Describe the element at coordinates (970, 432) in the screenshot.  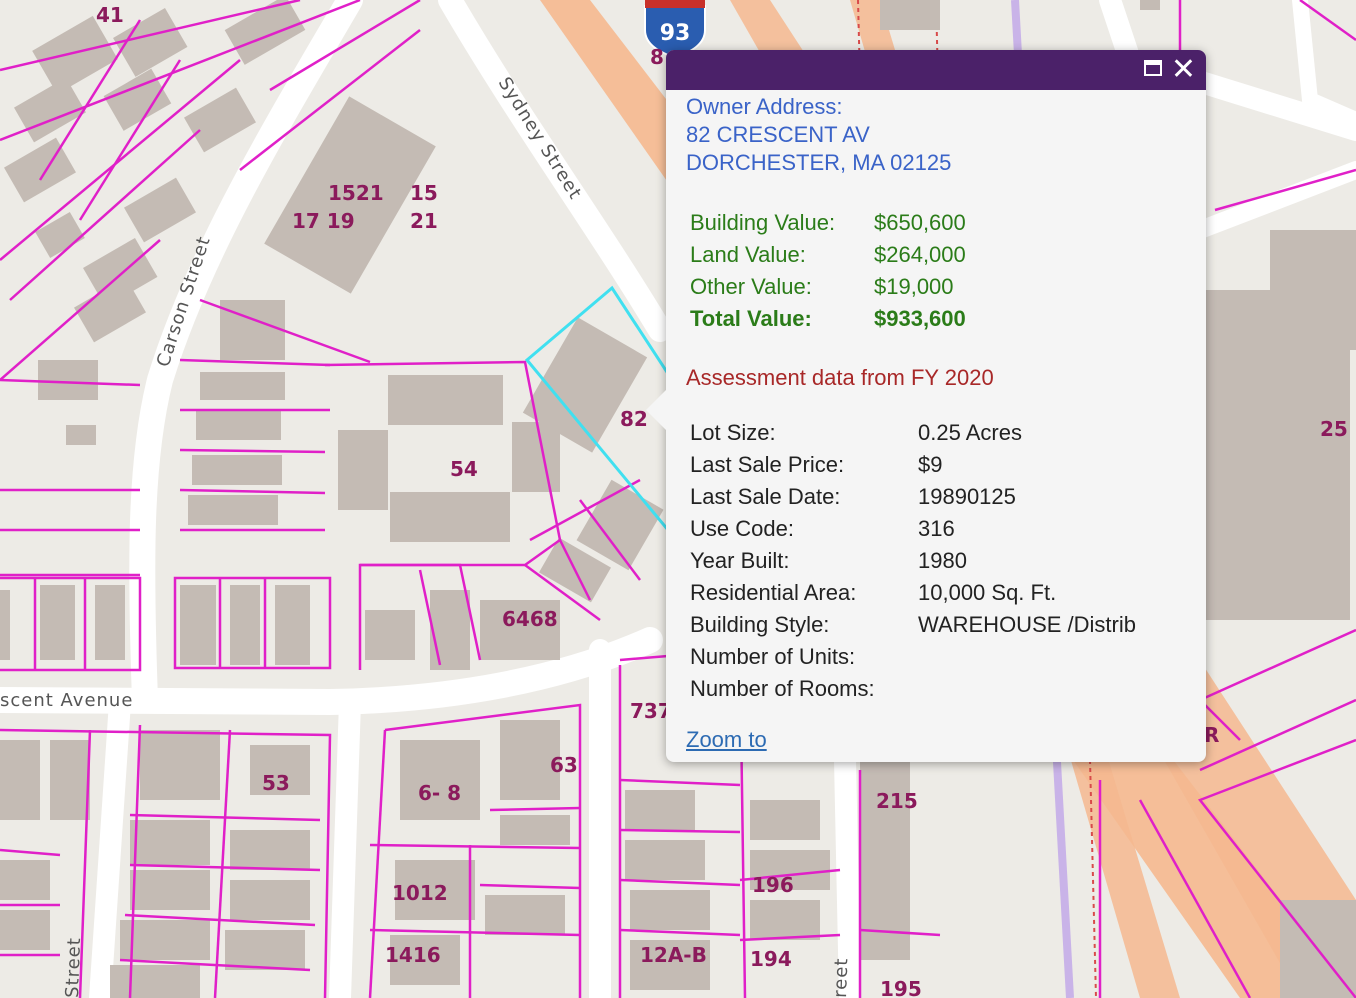
I see `attribute-value: 0.25 Acres` at that location.